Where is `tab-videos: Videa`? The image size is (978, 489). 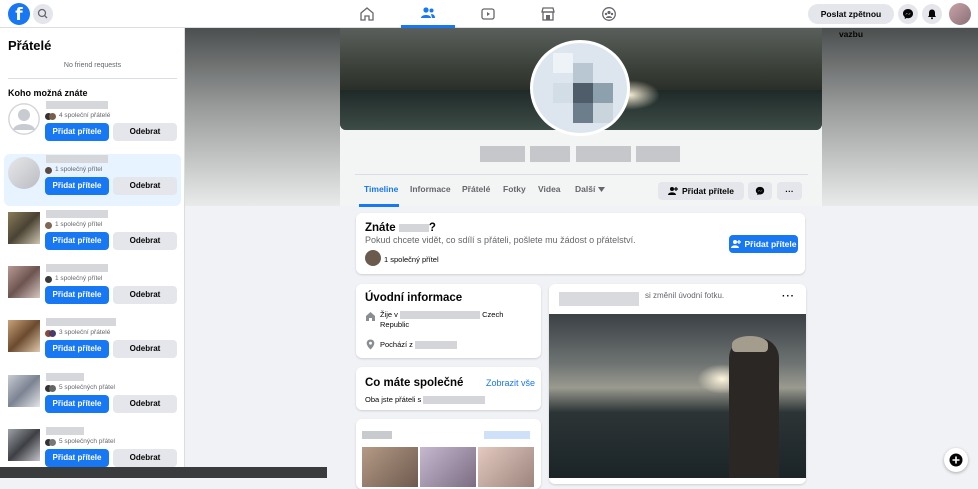 tab-videos: Videa is located at coordinates (549, 189).